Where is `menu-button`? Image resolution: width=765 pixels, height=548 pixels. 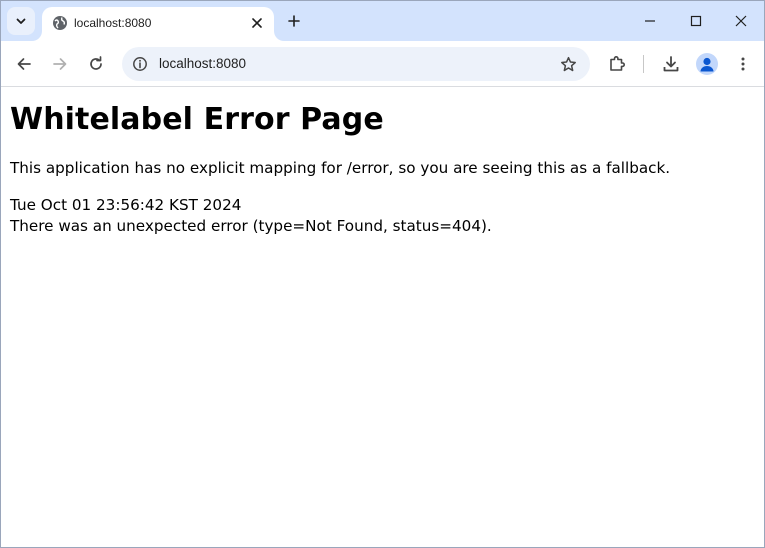 menu-button is located at coordinates (743, 64).